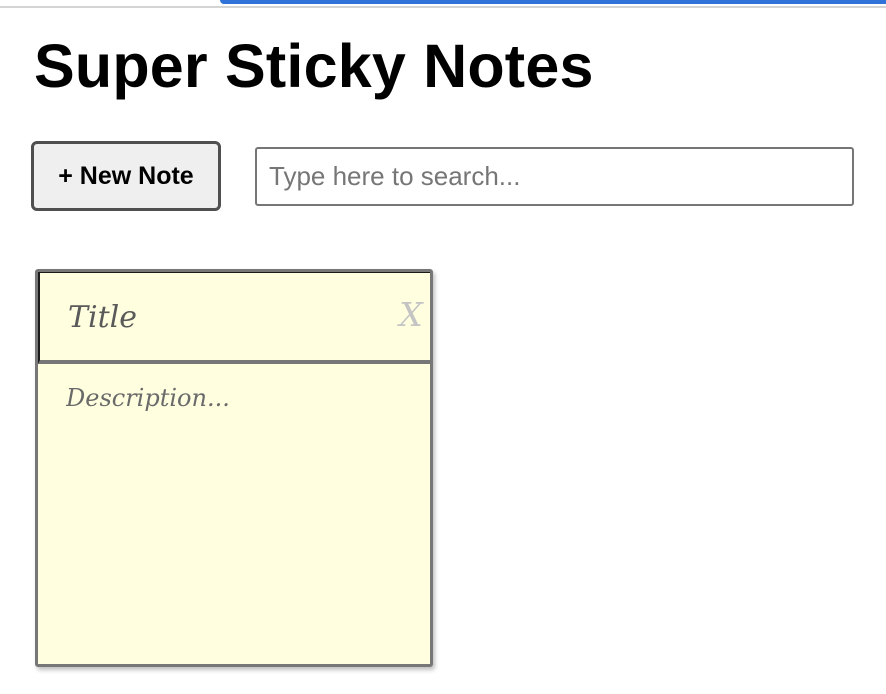 Image resolution: width=886 pixels, height=694 pixels. I want to click on note-title-input, so click(228, 317).